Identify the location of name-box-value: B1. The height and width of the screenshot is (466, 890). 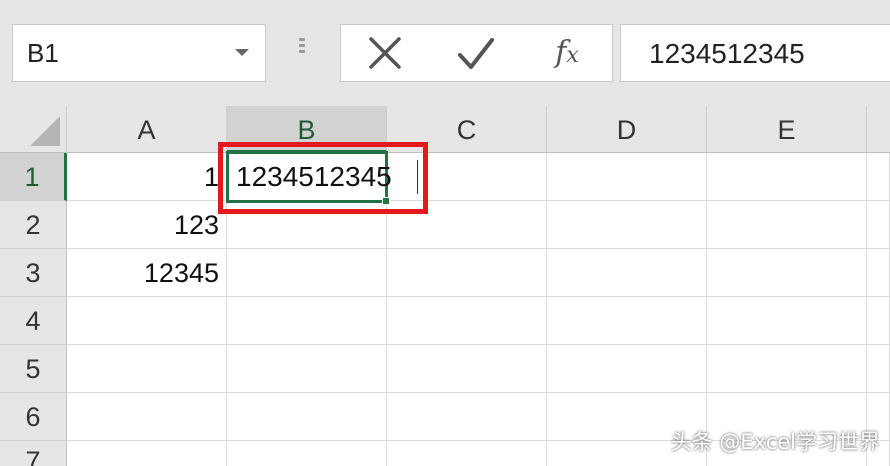
(43, 53).